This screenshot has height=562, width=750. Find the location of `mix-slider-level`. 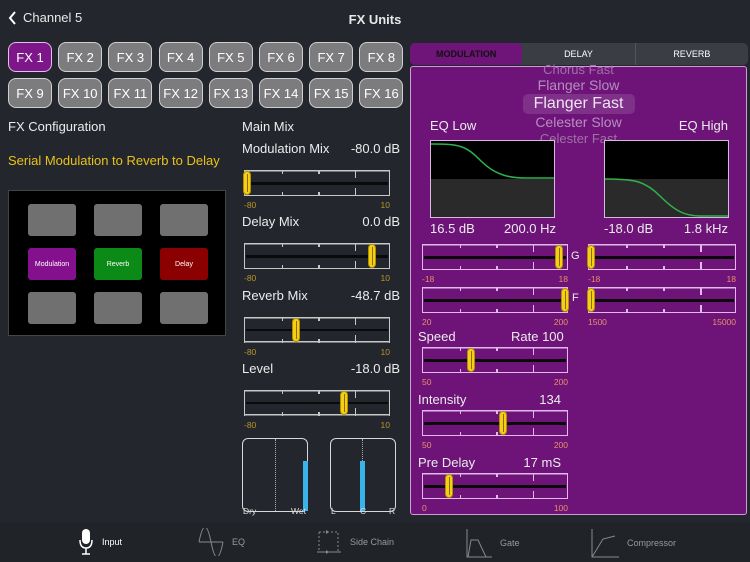

mix-slider-level is located at coordinates (317, 402).